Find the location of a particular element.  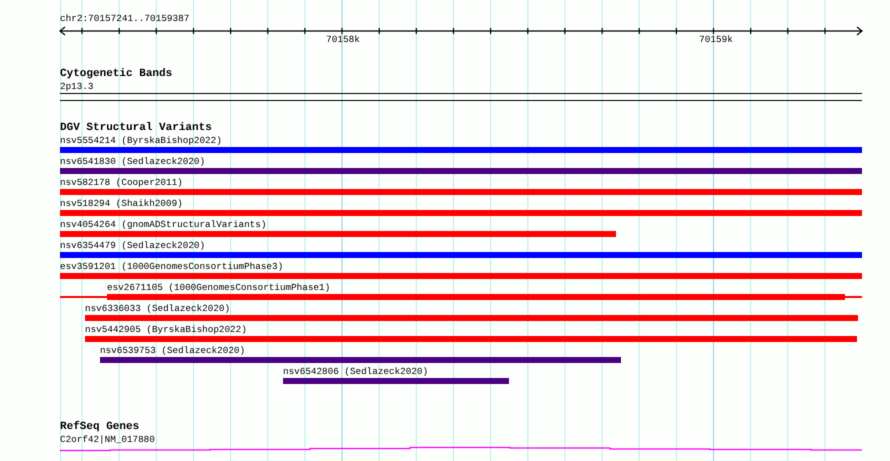

variant-label: nsv6539753 (Sedlazeck2020) is located at coordinates (173, 350).